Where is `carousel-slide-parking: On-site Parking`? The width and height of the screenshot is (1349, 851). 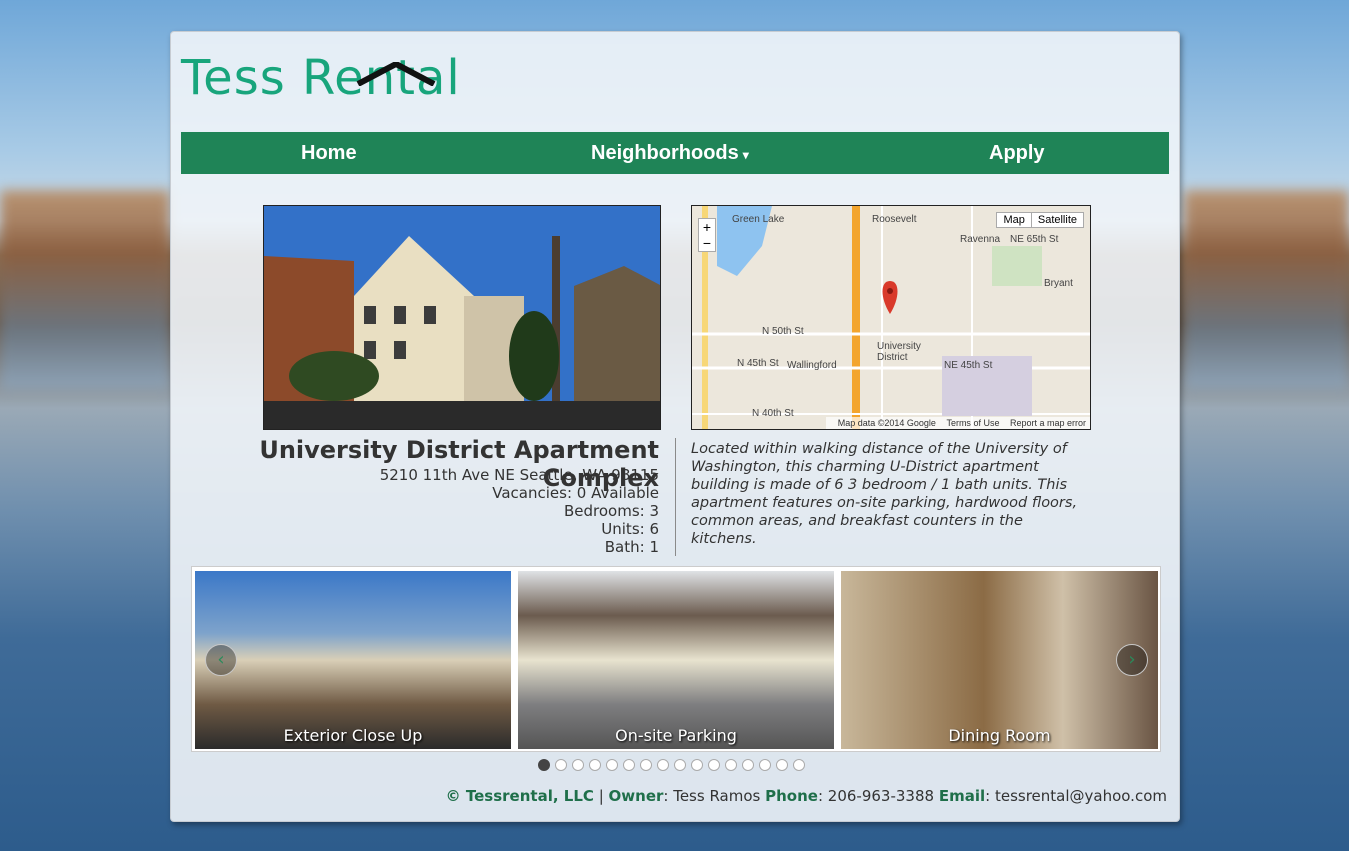
carousel-slide-parking: On-site Parking is located at coordinates (676, 660).